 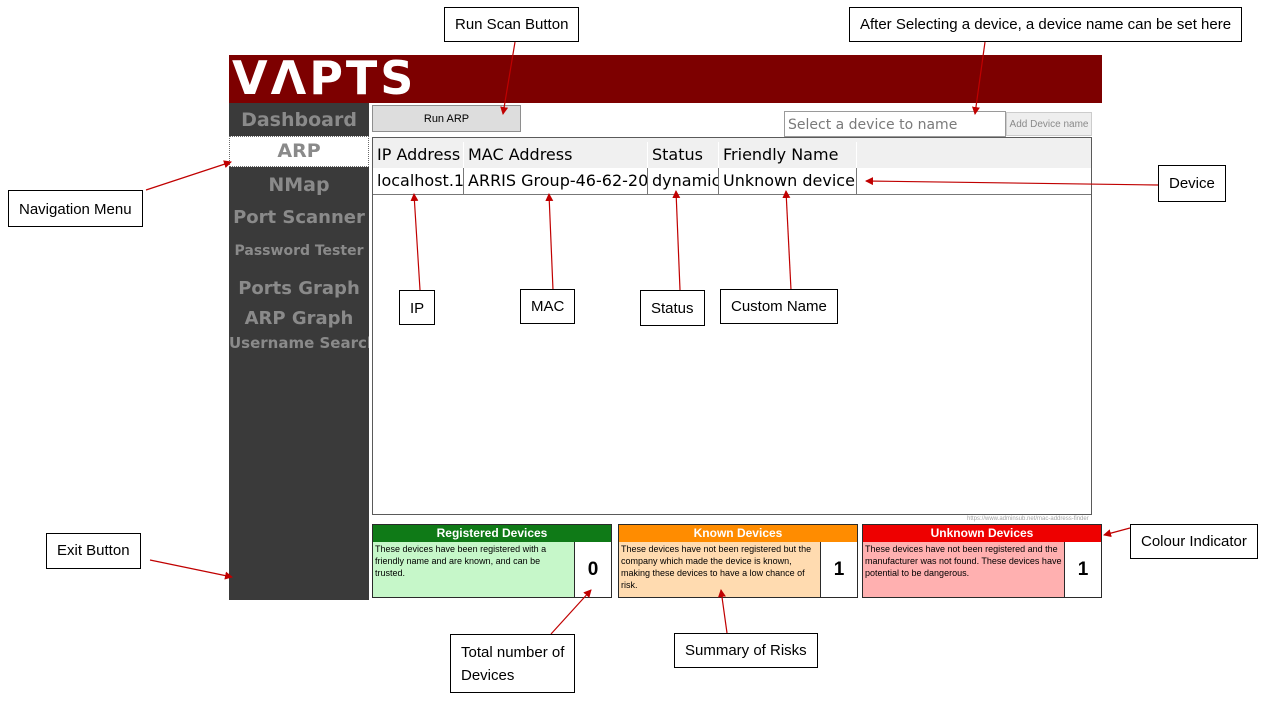 What do you see at coordinates (324, 78) in the screenshot?
I see `vapts-logo: VΛPTS` at bounding box center [324, 78].